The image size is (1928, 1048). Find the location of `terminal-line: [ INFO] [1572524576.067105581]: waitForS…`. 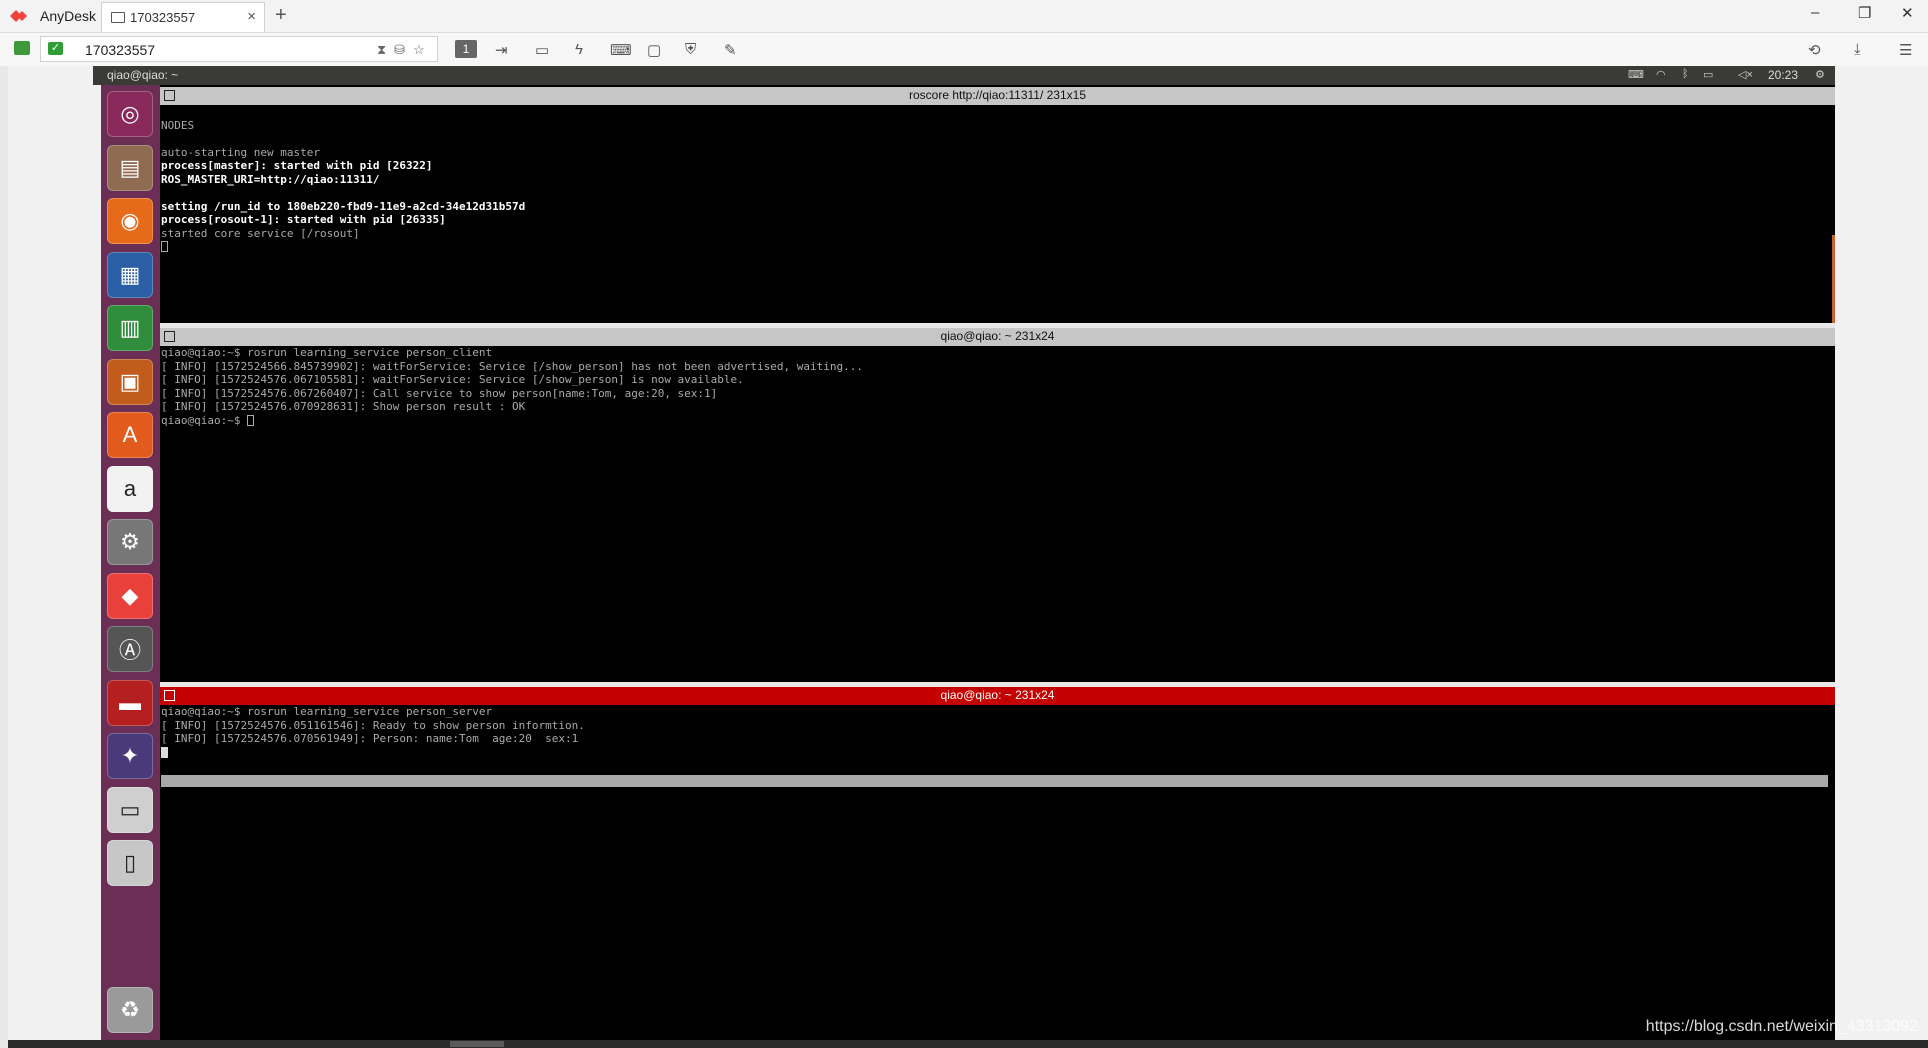

terminal-line: [ INFO] [1572524576.067105581]: waitForS… is located at coordinates (452, 379).